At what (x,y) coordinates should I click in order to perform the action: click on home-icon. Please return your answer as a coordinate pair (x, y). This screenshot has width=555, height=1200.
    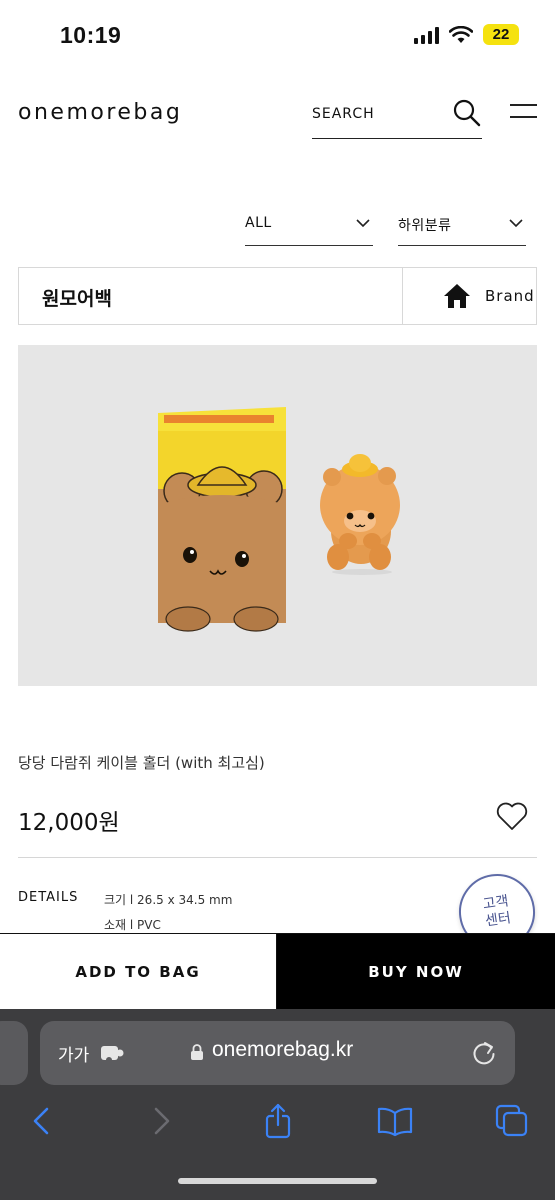
    Looking at the image, I should click on (457, 296).